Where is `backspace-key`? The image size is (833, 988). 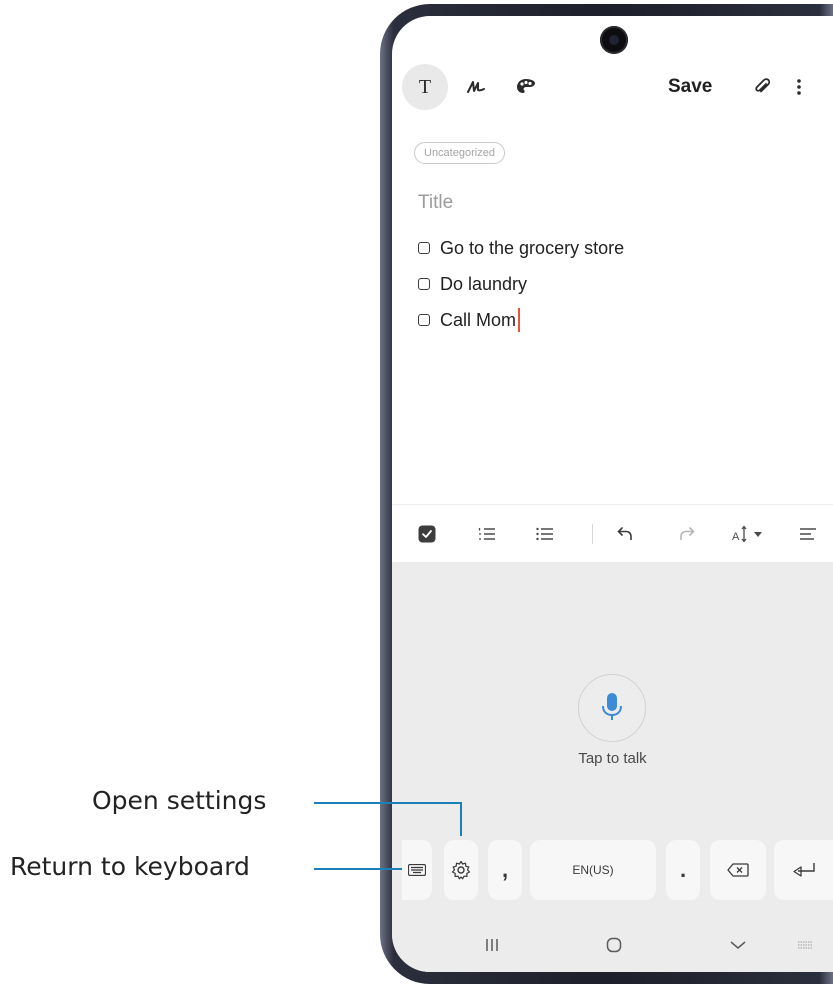 backspace-key is located at coordinates (738, 870).